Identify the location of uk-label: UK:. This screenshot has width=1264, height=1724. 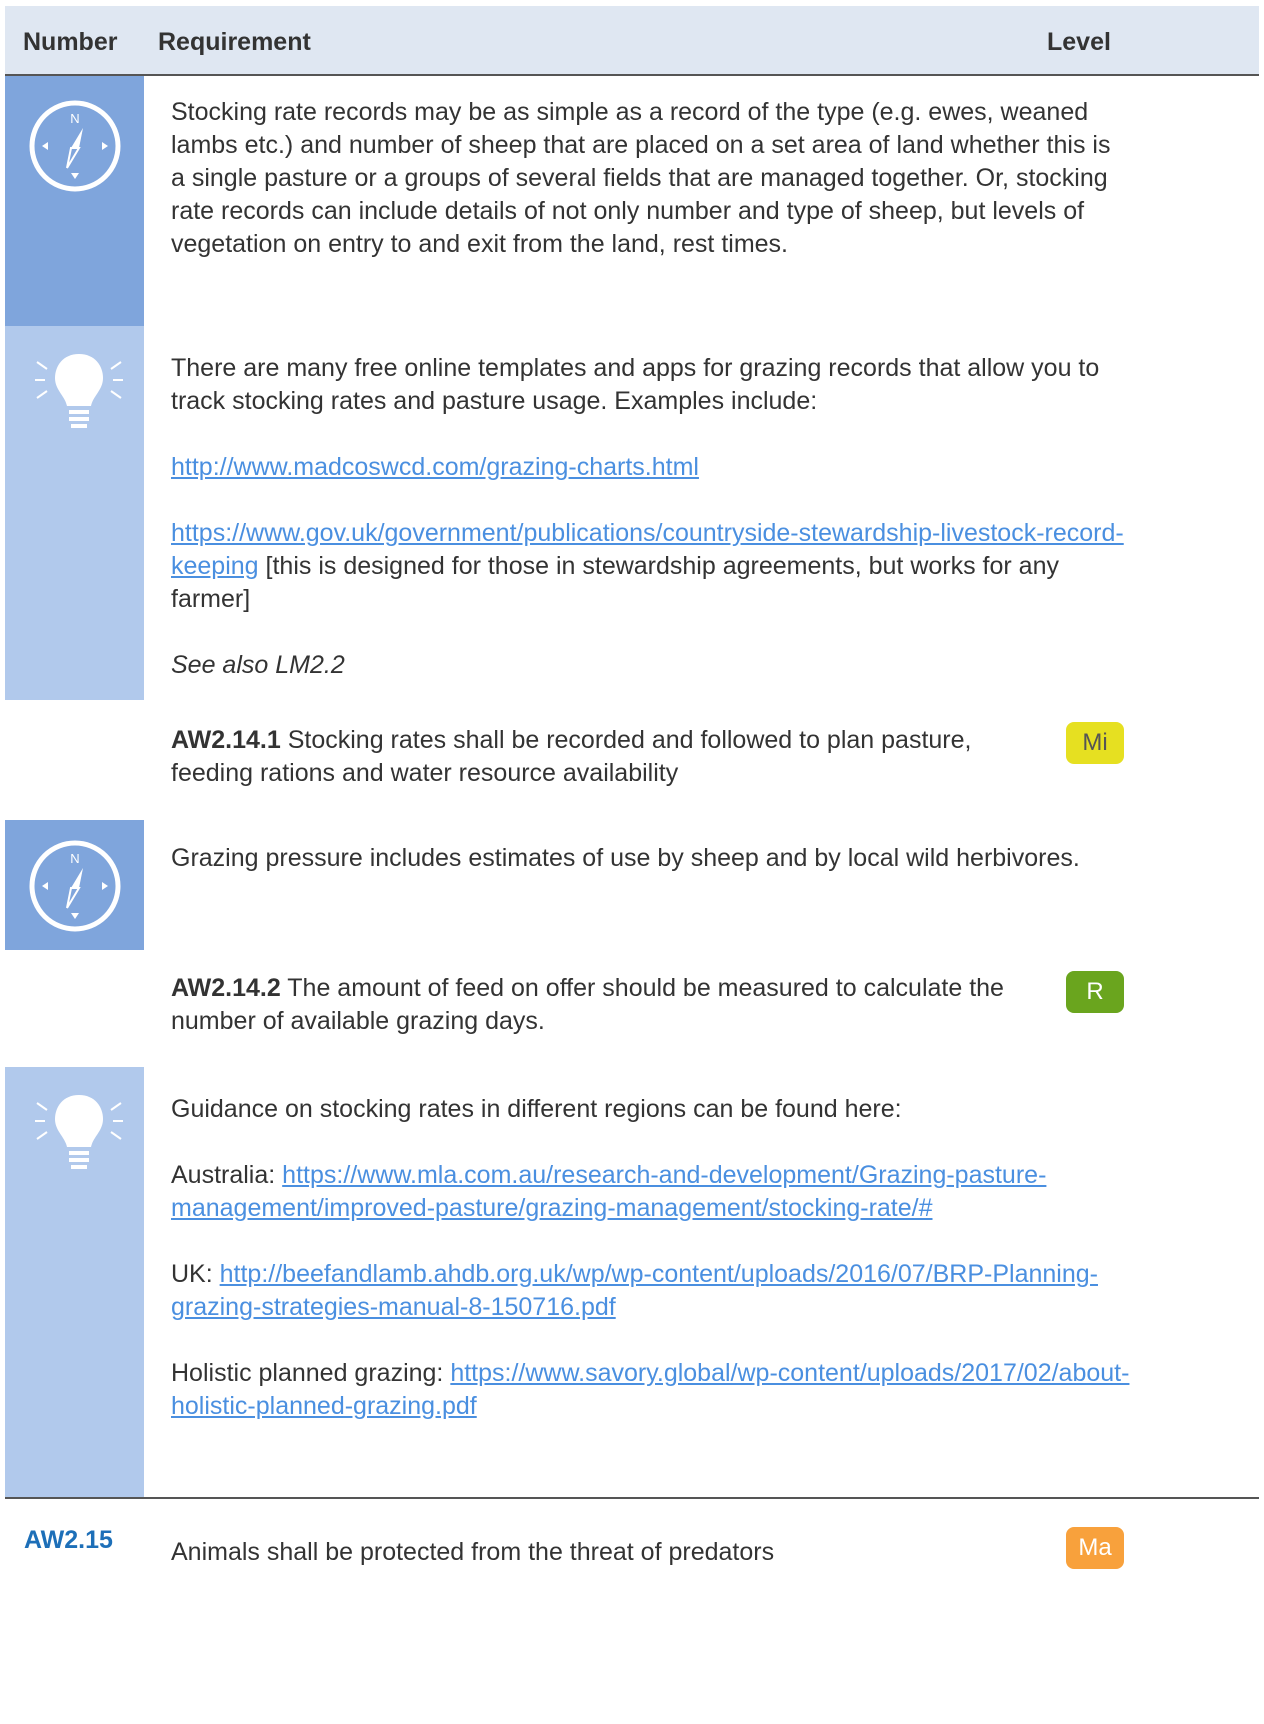
(195, 1274).